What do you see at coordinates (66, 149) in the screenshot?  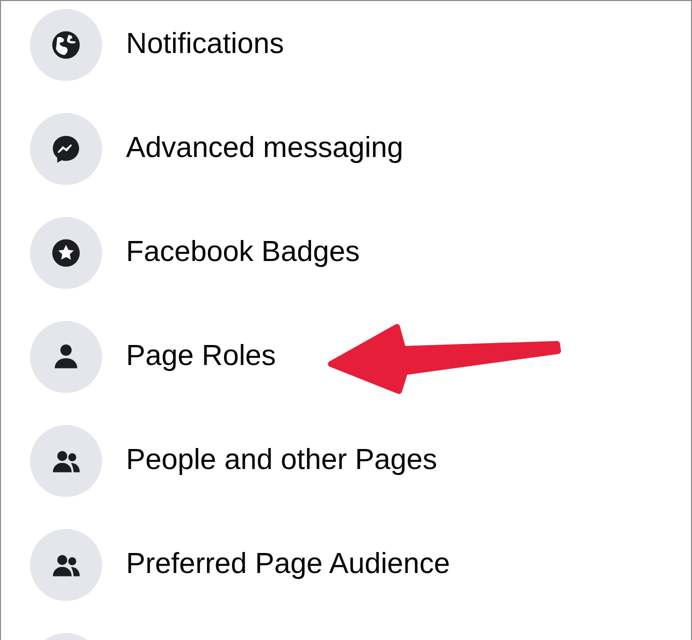 I see `chat-bubble-icon` at bounding box center [66, 149].